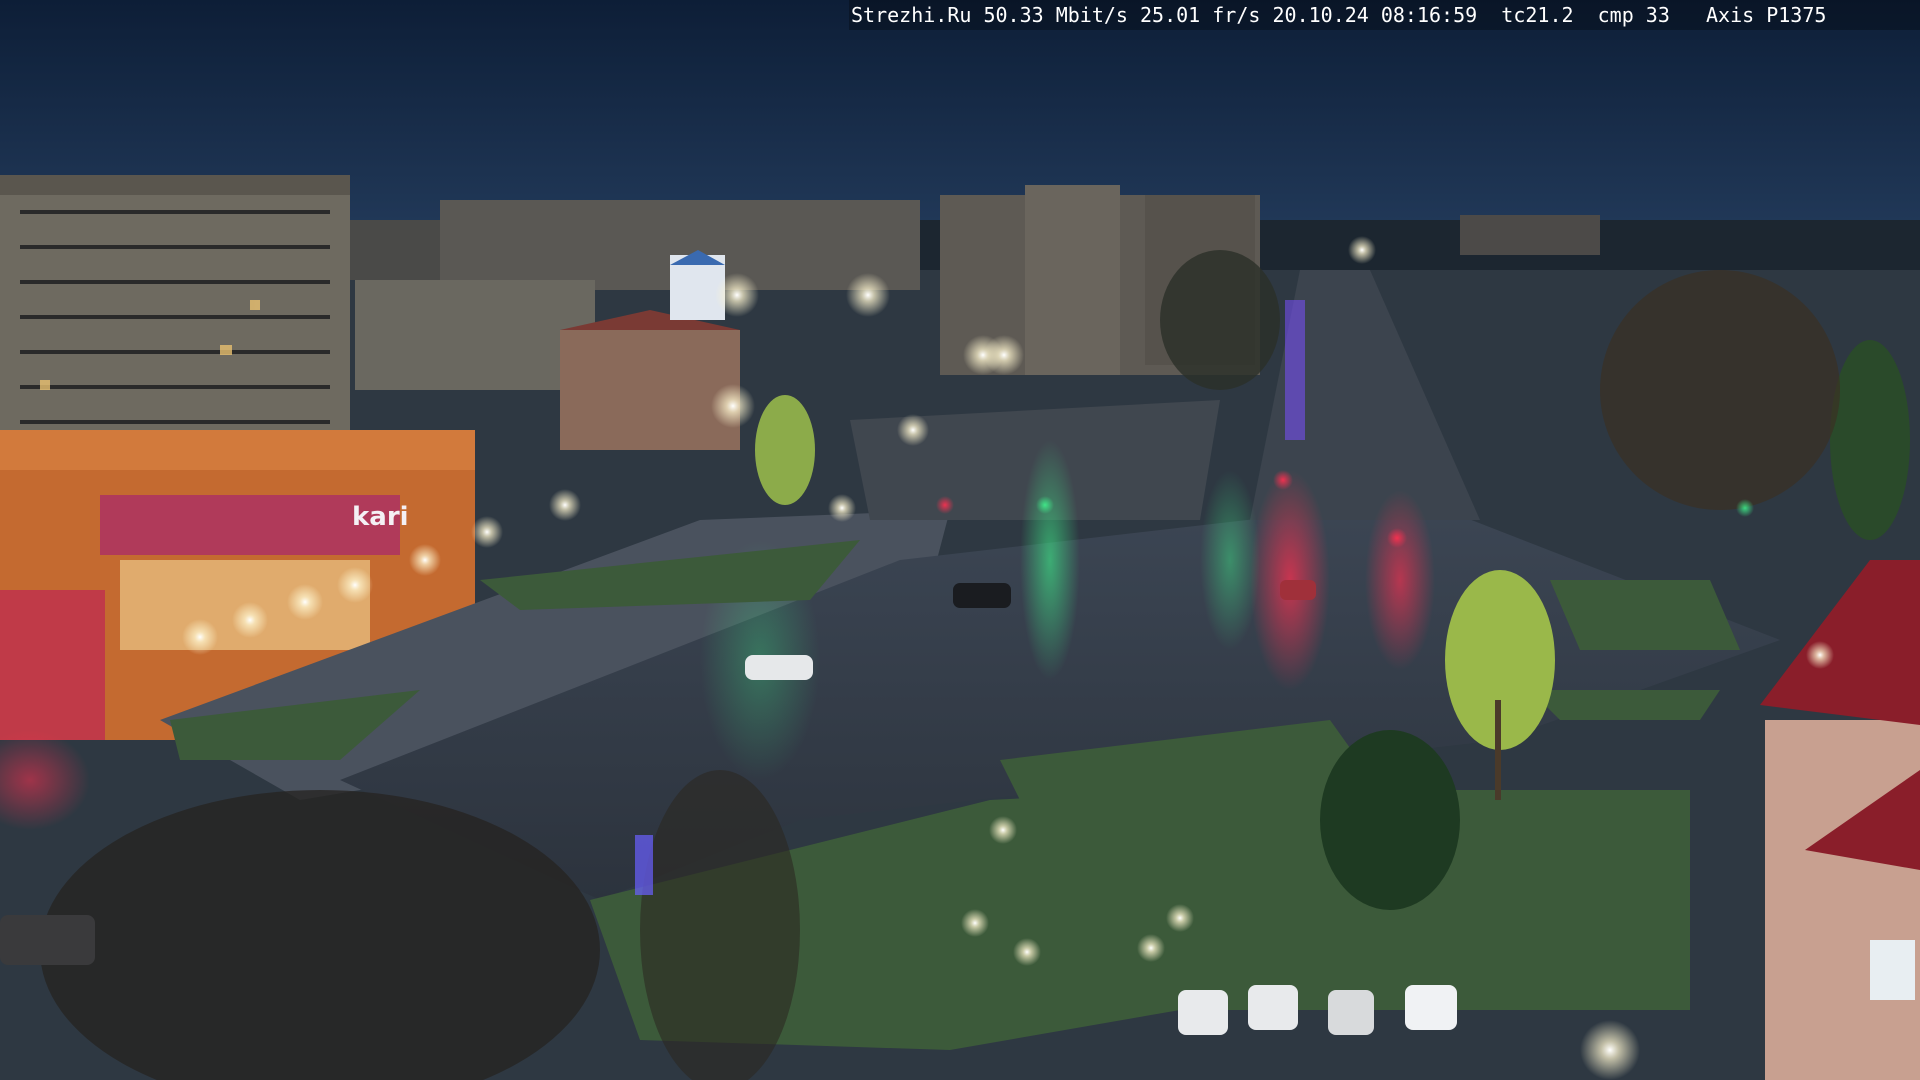  I want to click on overlay-framerate: 25.01 fr/s, so click(1200, 15).